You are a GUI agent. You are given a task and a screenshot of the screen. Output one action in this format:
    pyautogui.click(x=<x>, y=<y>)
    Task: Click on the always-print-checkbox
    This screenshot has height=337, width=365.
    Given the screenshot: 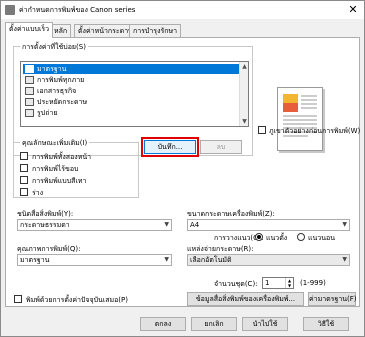 What is the action you would take?
    pyautogui.click(x=18, y=299)
    